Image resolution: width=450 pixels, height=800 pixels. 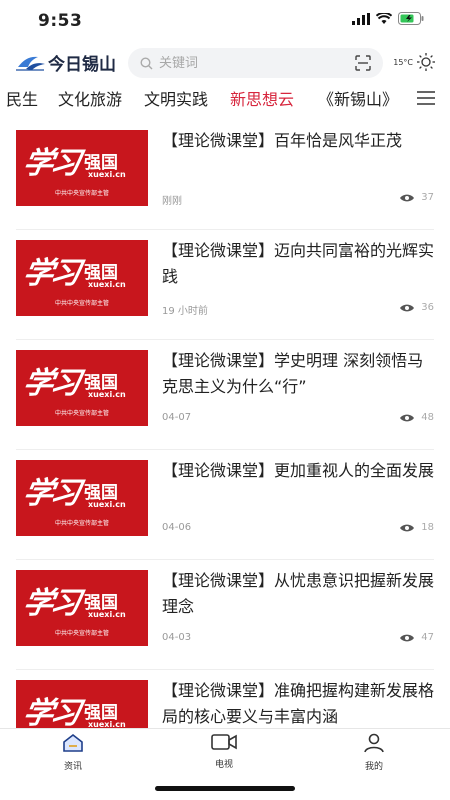 What do you see at coordinates (72, 767) in the screenshot?
I see `nav-news-label: 资讯` at bounding box center [72, 767].